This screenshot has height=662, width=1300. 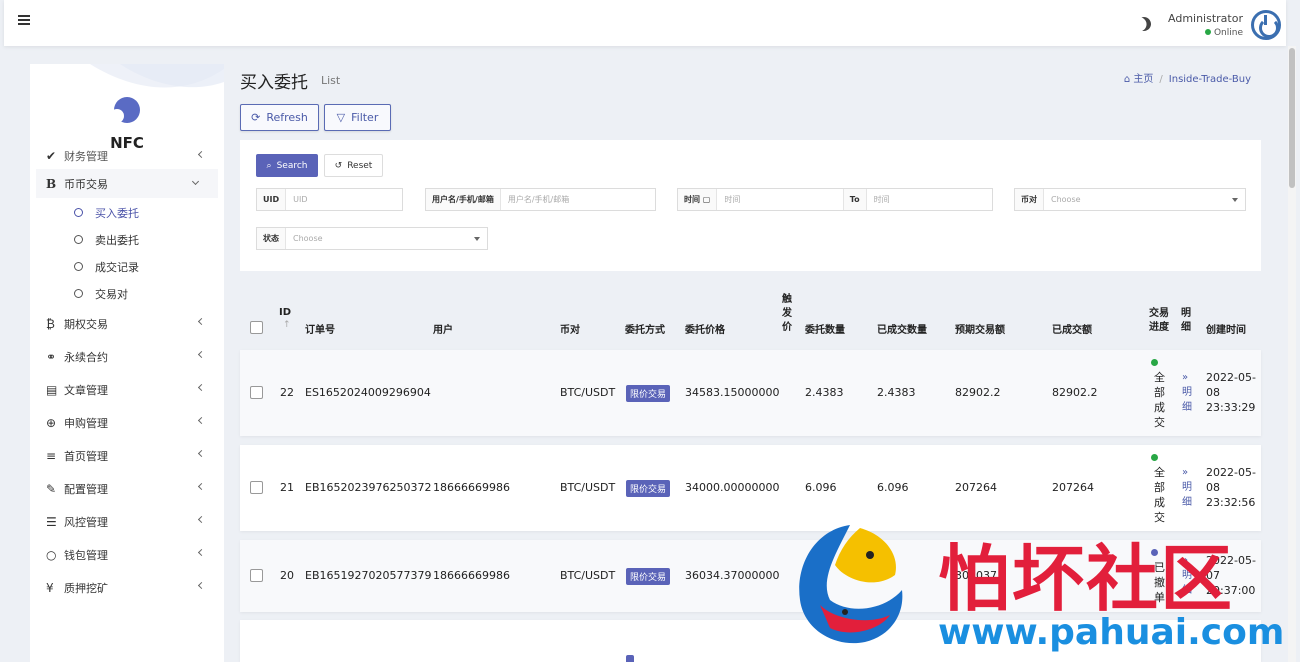 I want to click on header-id: ID, so click(x=285, y=312).